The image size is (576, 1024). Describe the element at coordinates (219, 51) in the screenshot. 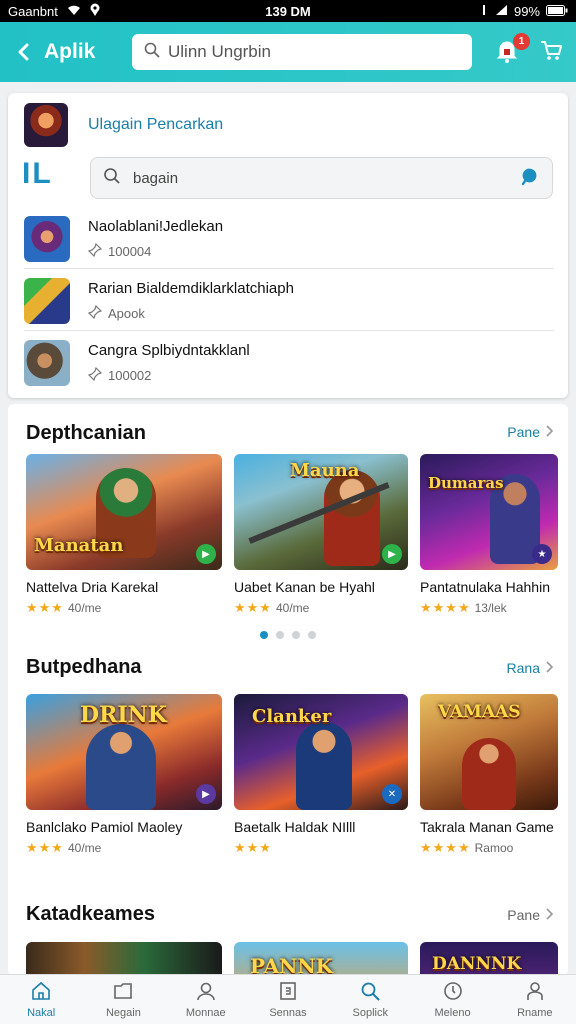

I see `top-search-placeholder: Ulinn Ungrbin` at that location.